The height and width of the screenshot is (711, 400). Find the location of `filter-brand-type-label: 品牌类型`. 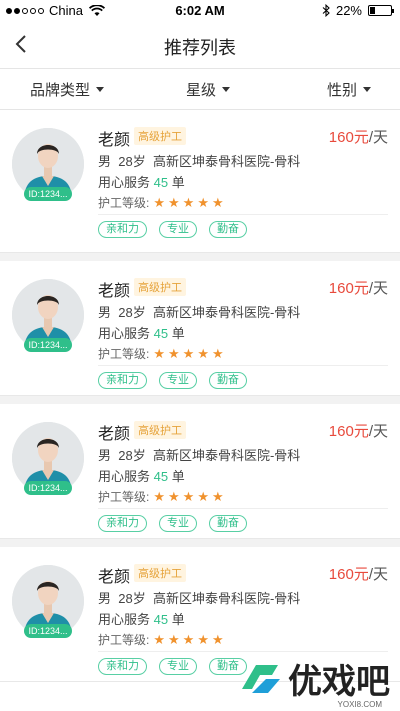

filter-brand-type-label: 品牌类型 is located at coordinates (60, 90).